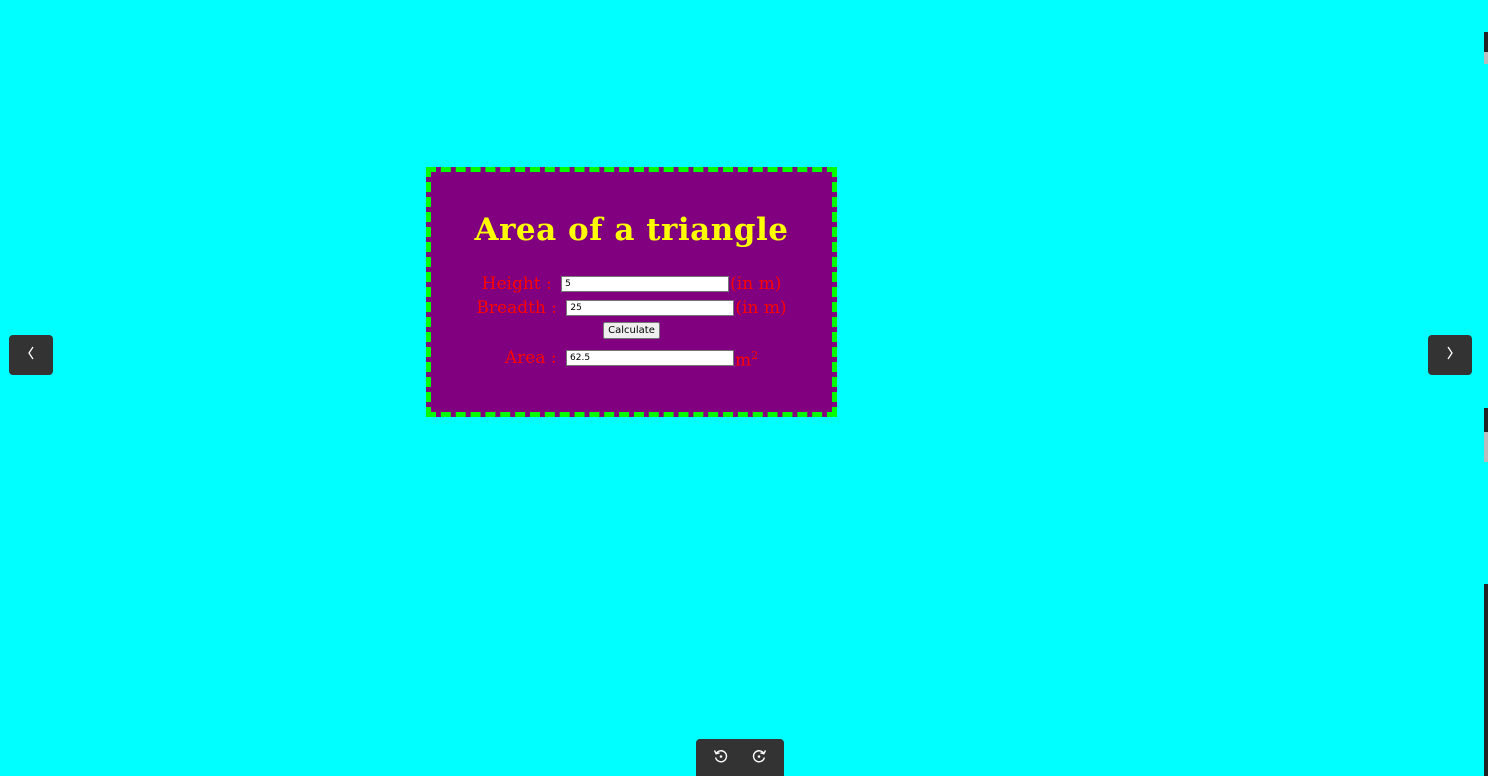 The image size is (1488, 776). What do you see at coordinates (519, 284) in the screenshot?
I see `height-label: Height :` at bounding box center [519, 284].